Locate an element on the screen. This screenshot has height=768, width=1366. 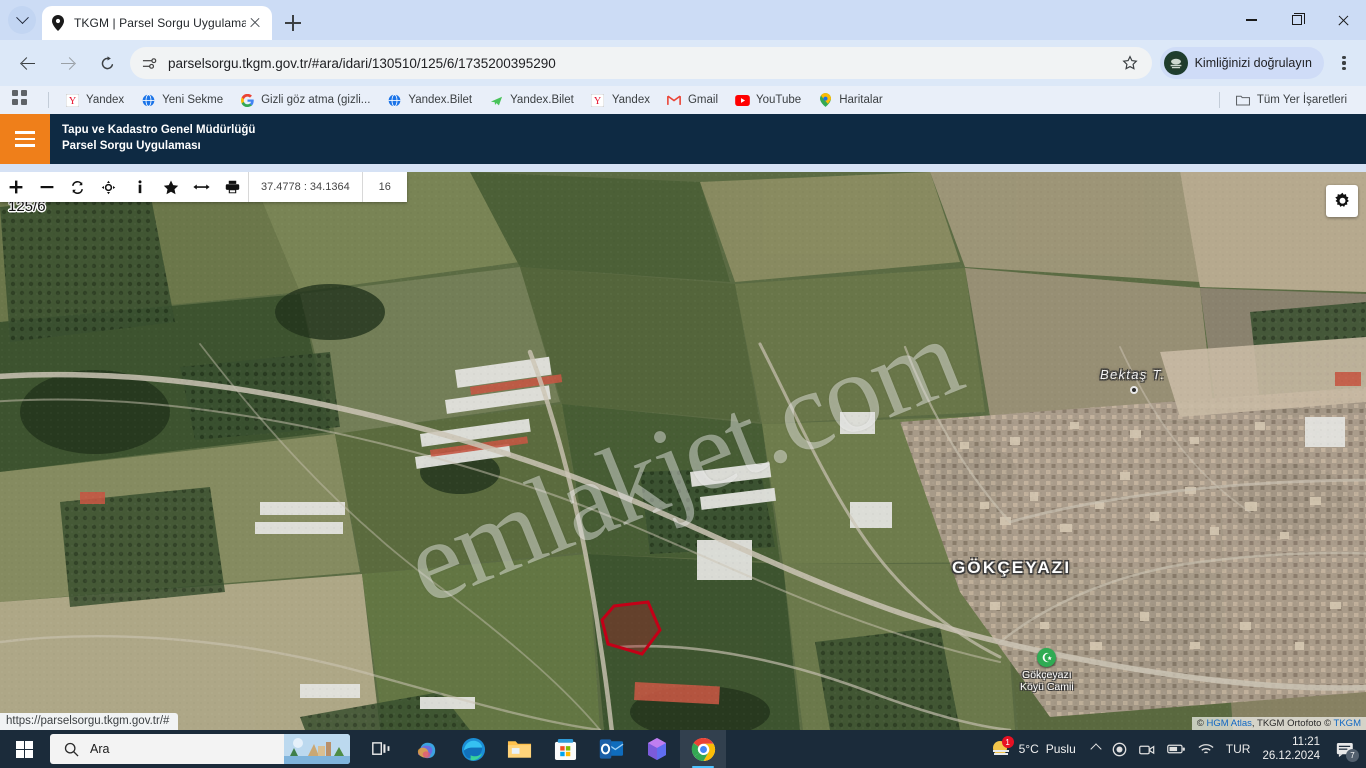
refresh-button is located at coordinates (77, 187).